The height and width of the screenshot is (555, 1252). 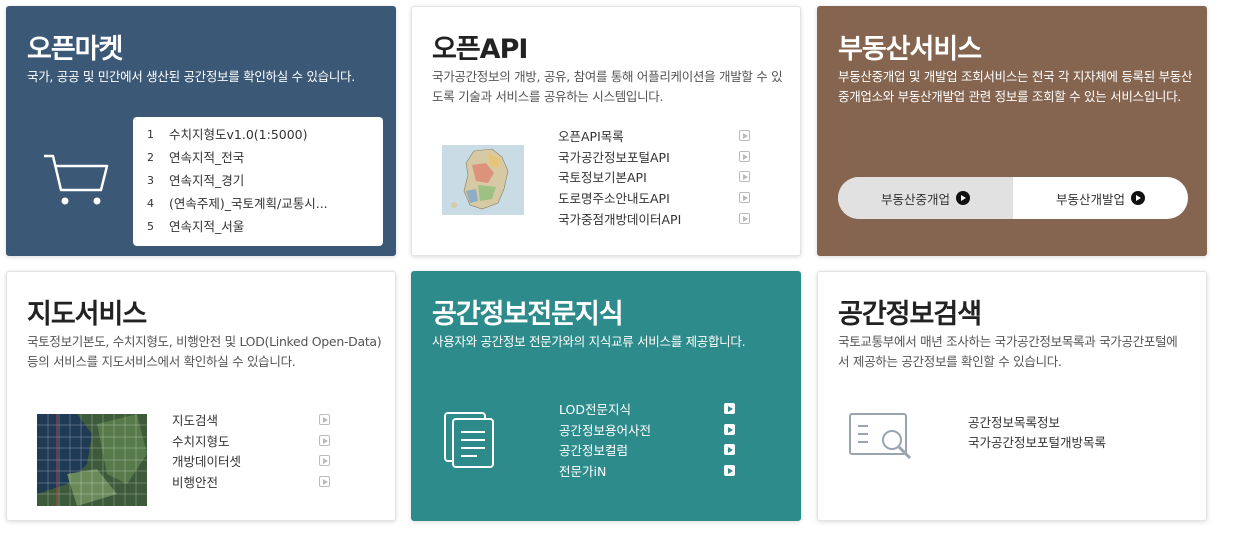 What do you see at coordinates (206, 460) in the screenshot?
I see `link-label: 개방데이터셋` at bounding box center [206, 460].